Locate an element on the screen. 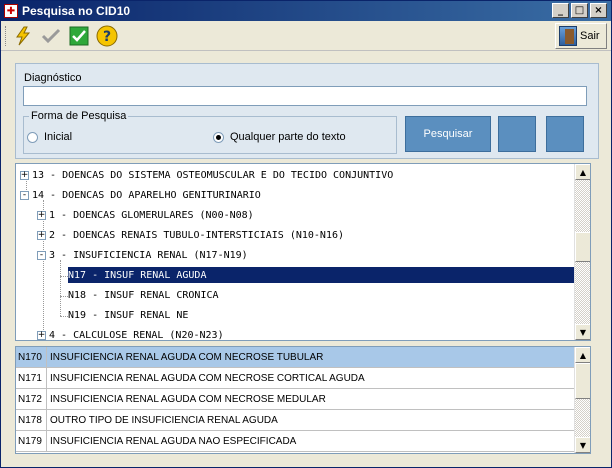  tree-item-cap14: - 14 - DOENCAS DO APARELHO GENITURINARIO is located at coordinates (140, 195).